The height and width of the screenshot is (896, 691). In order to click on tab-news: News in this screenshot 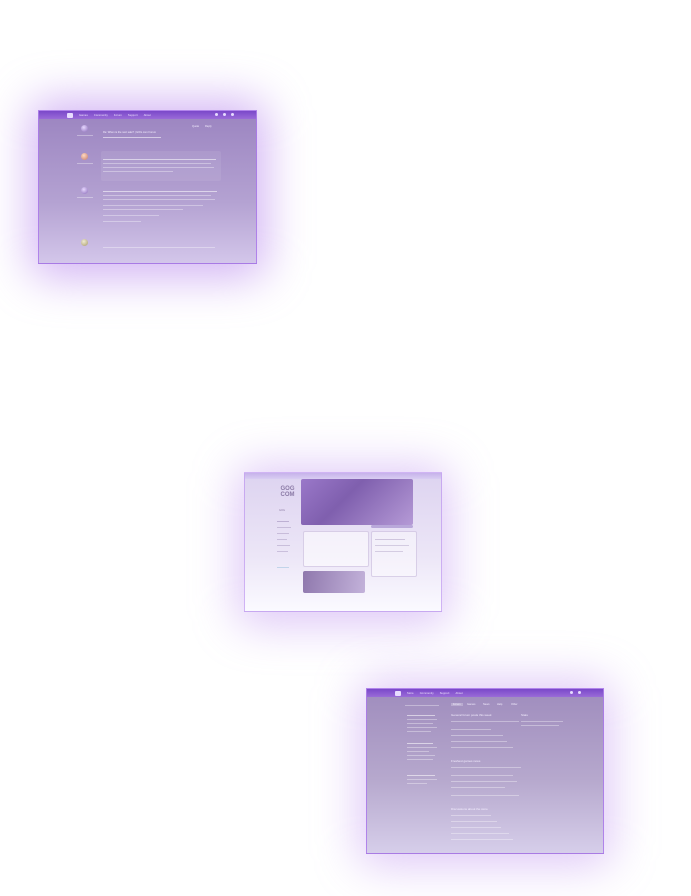, I will do `click(486, 704)`.